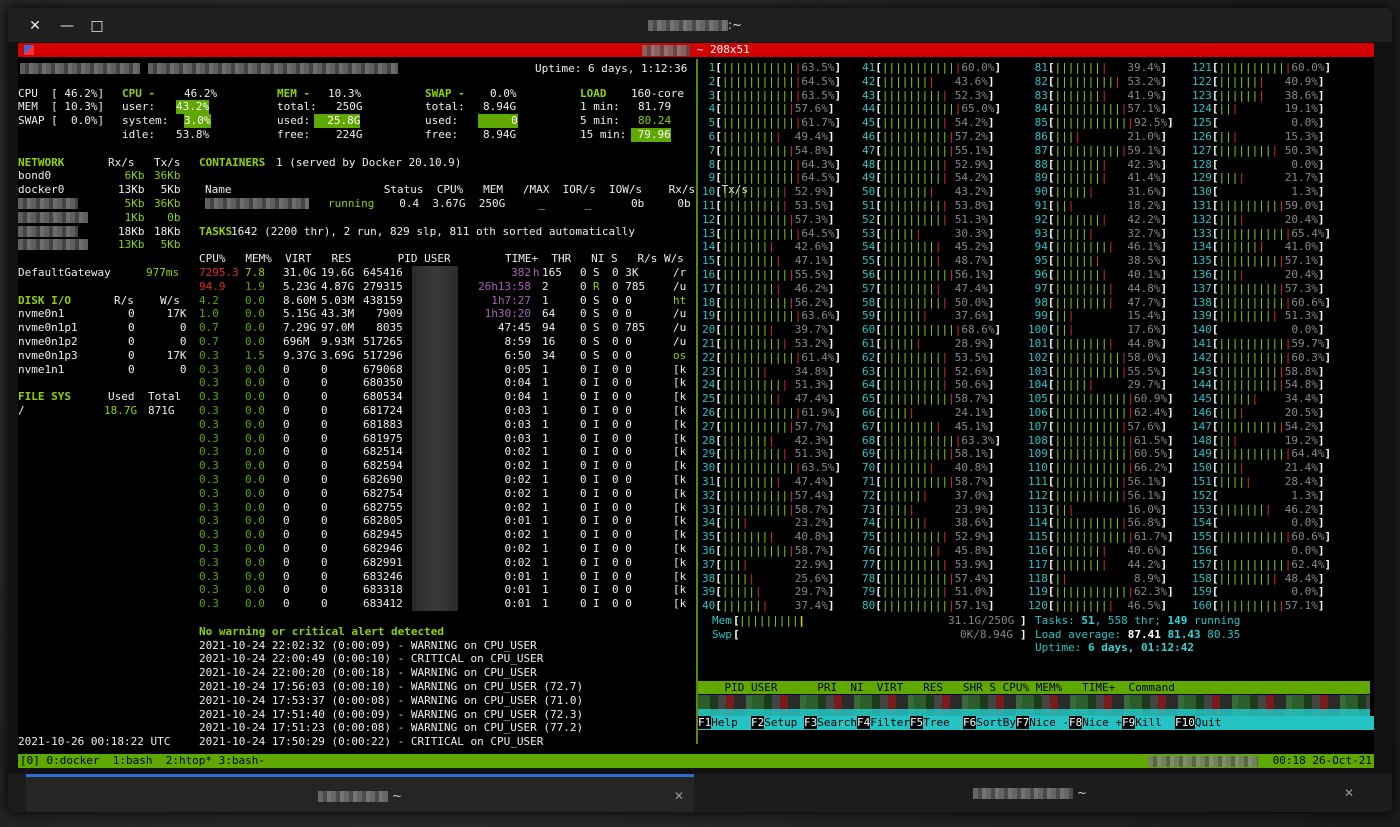 Image resolution: width=1400 pixels, height=827 pixels. What do you see at coordinates (679, 273) in the screenshot?
I see `proc-cmd: /r` at bounding box center [679, 273].